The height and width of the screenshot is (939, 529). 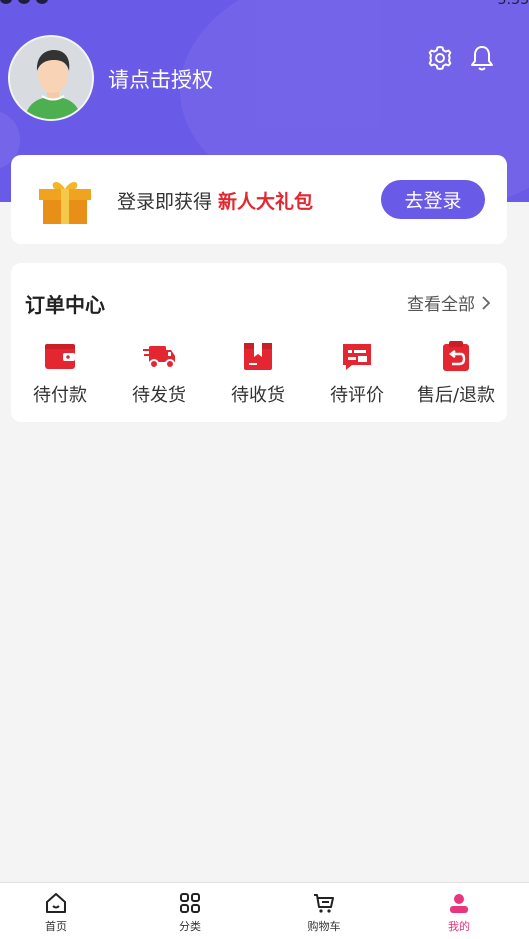 I want to click on cart-icon, so click(x=324, y=903).